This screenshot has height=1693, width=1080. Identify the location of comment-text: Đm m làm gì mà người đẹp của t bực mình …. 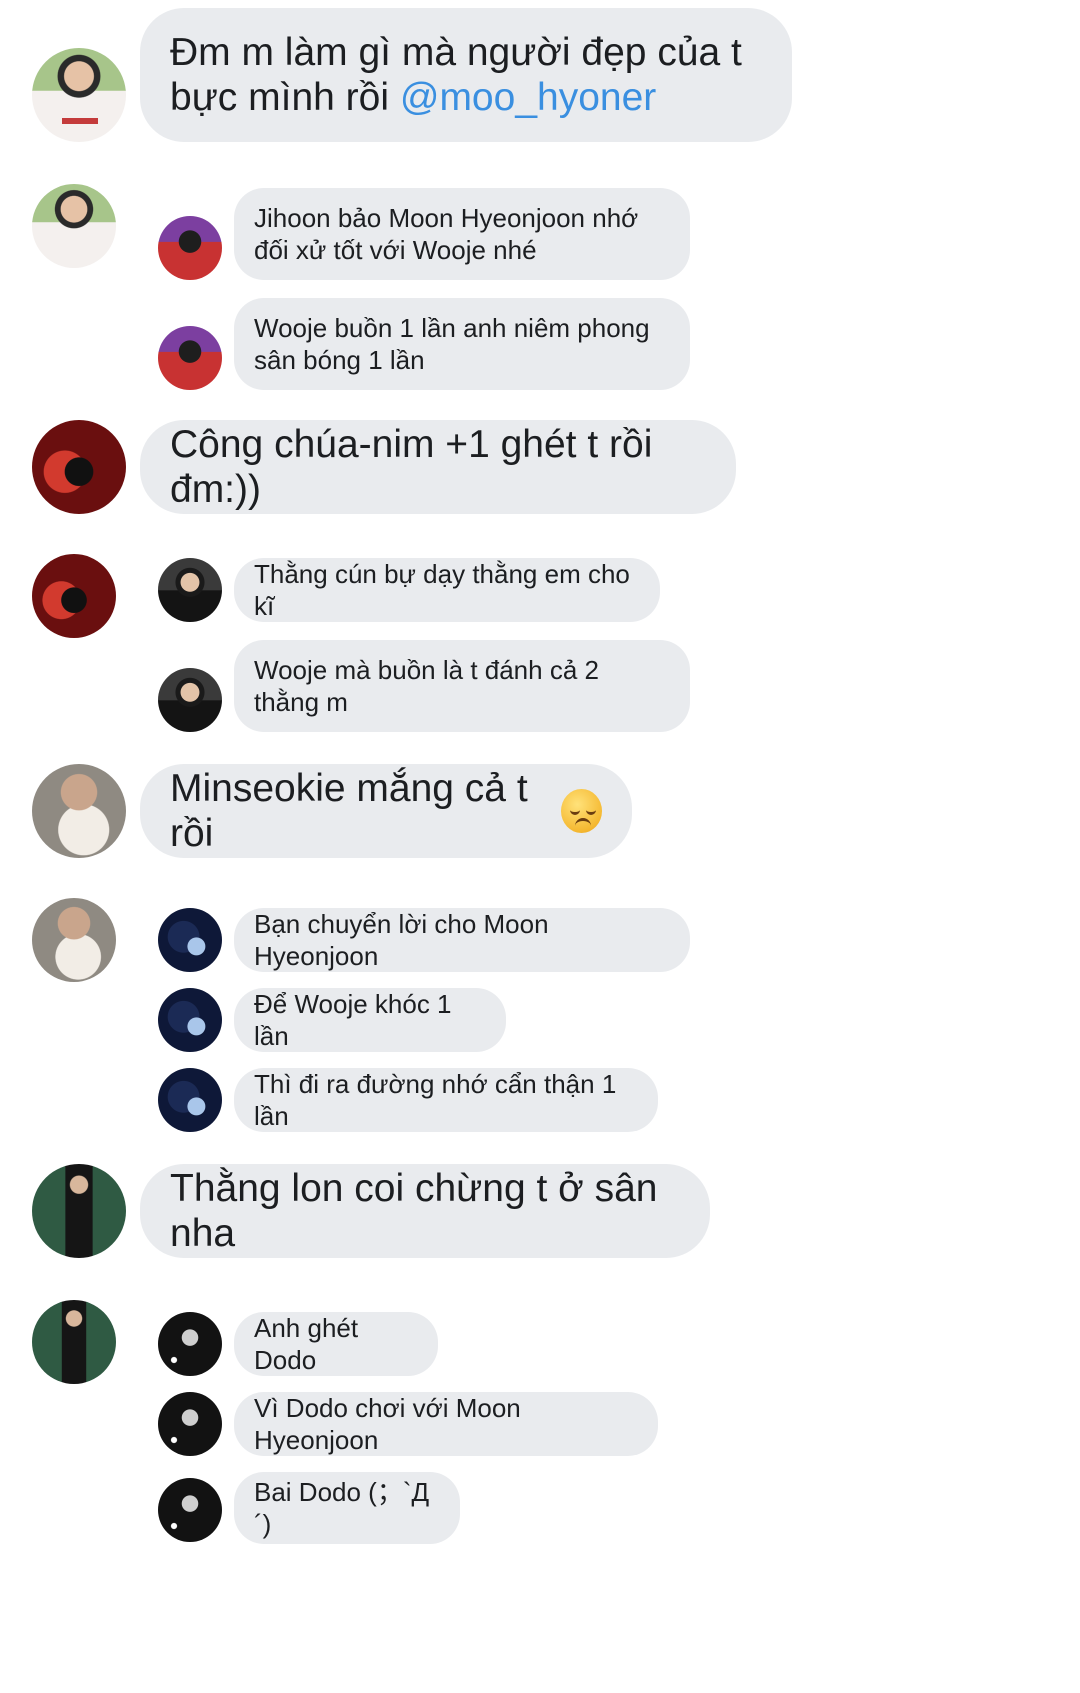
(456, 75).